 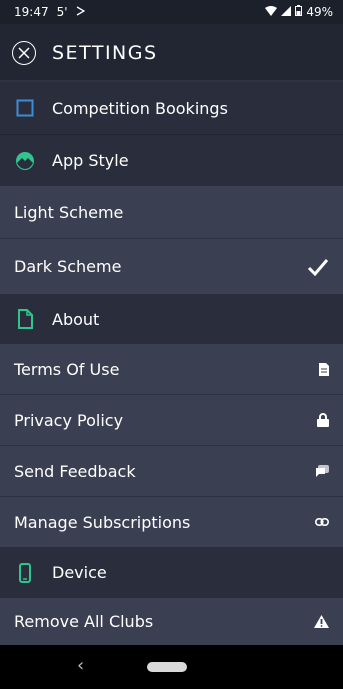 I want to click on link-manage-subscriptions: Manage Subscriptions, so click(x=171, y=521).